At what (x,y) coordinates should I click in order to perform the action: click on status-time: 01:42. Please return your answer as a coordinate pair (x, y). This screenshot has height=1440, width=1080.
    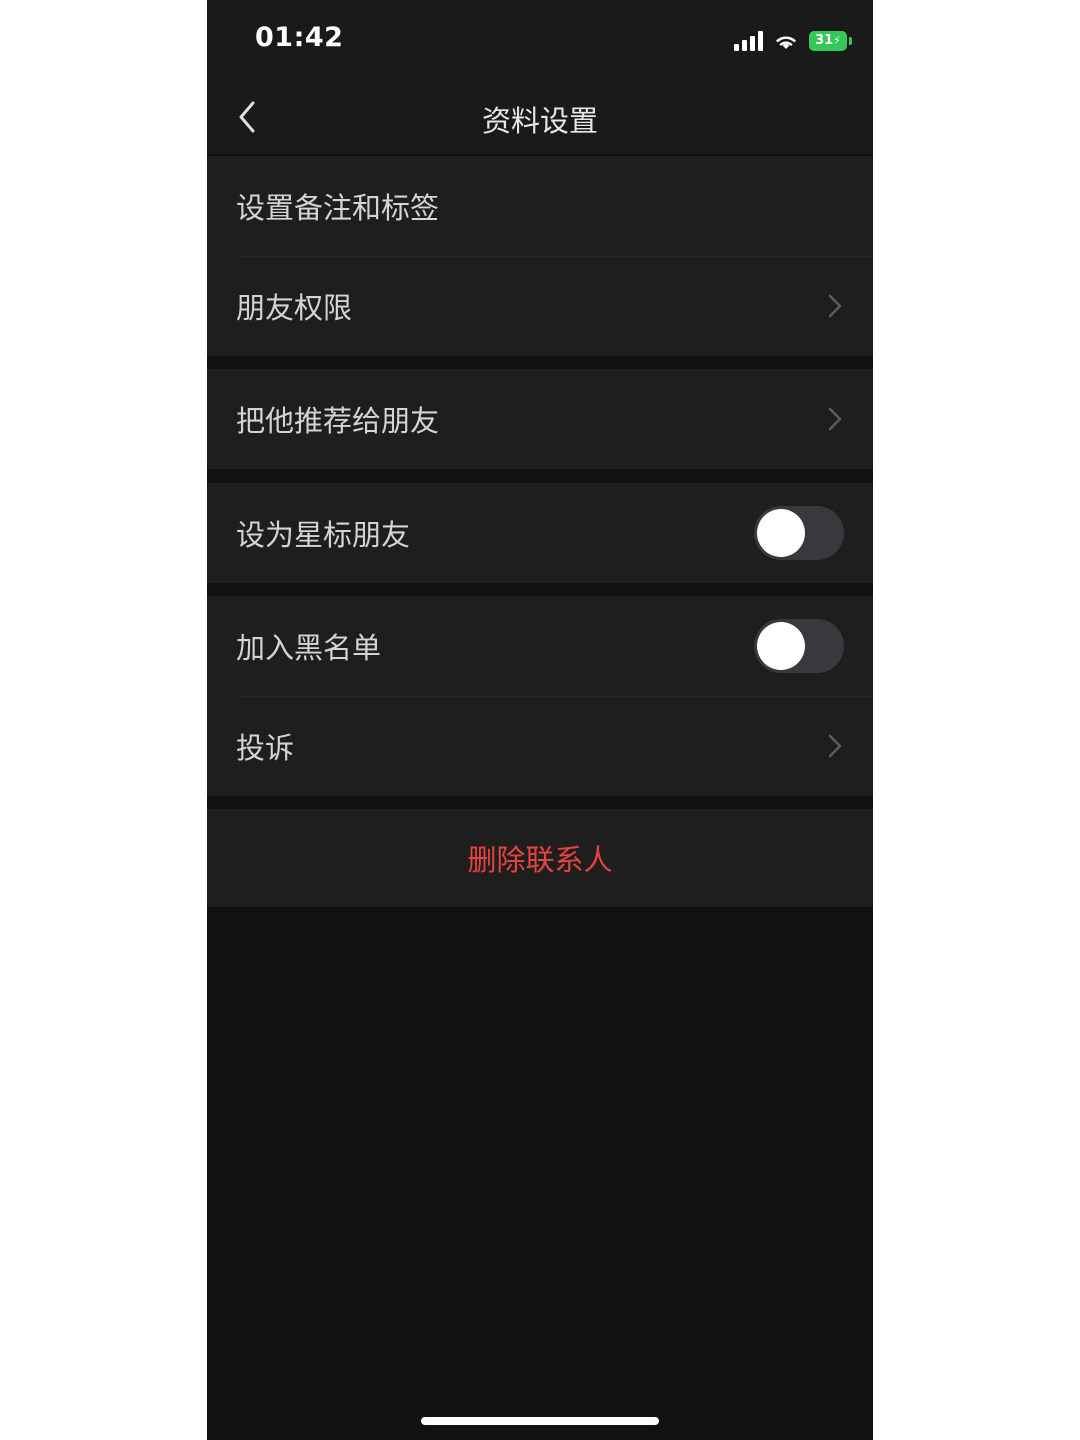
    Looking at the image, I should click on (299, 37).